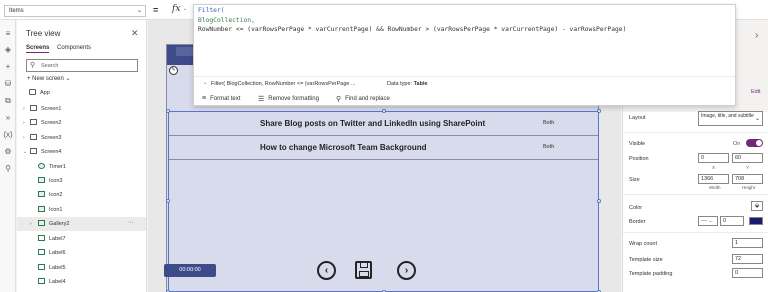 The width and height of the screenshot is (768, 292). Describe the element at coordinates (730, 118) in the screenshot. I see `layout-dropdown: Image, title, and subtitle ⌄` at that location.